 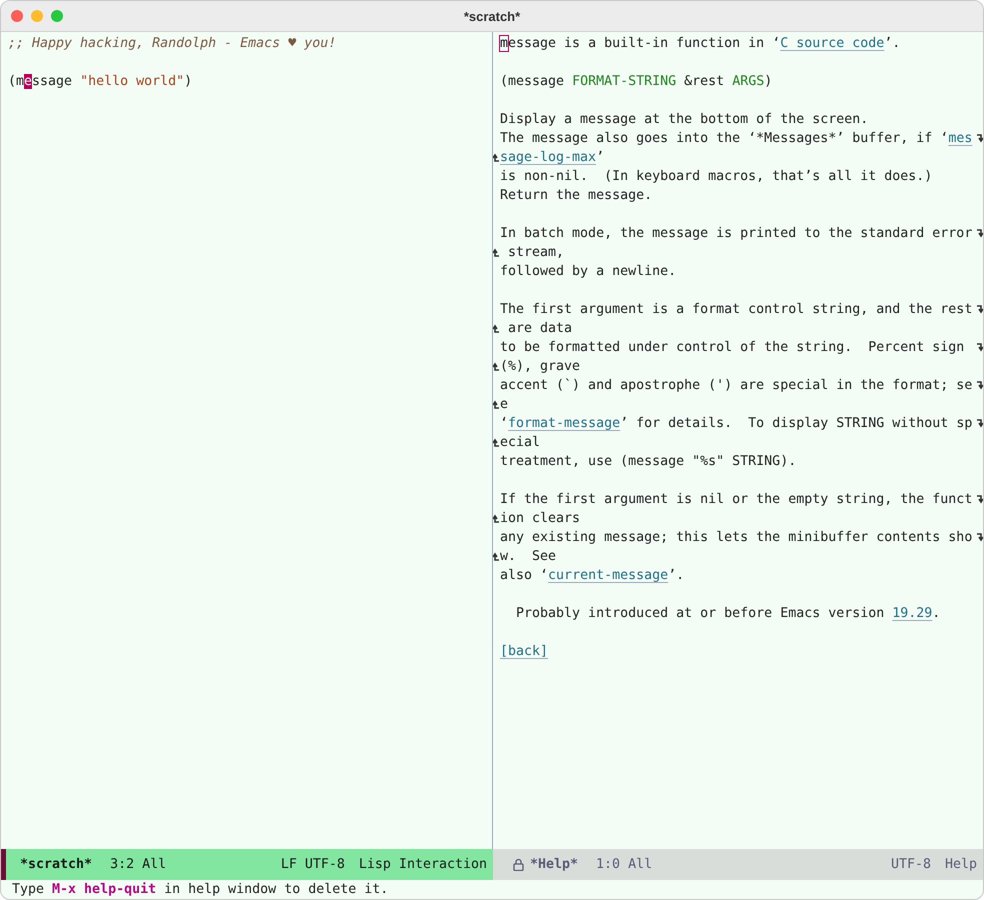 I want to click on help-text: also ‘current-message’., so click(x=592, y=576).